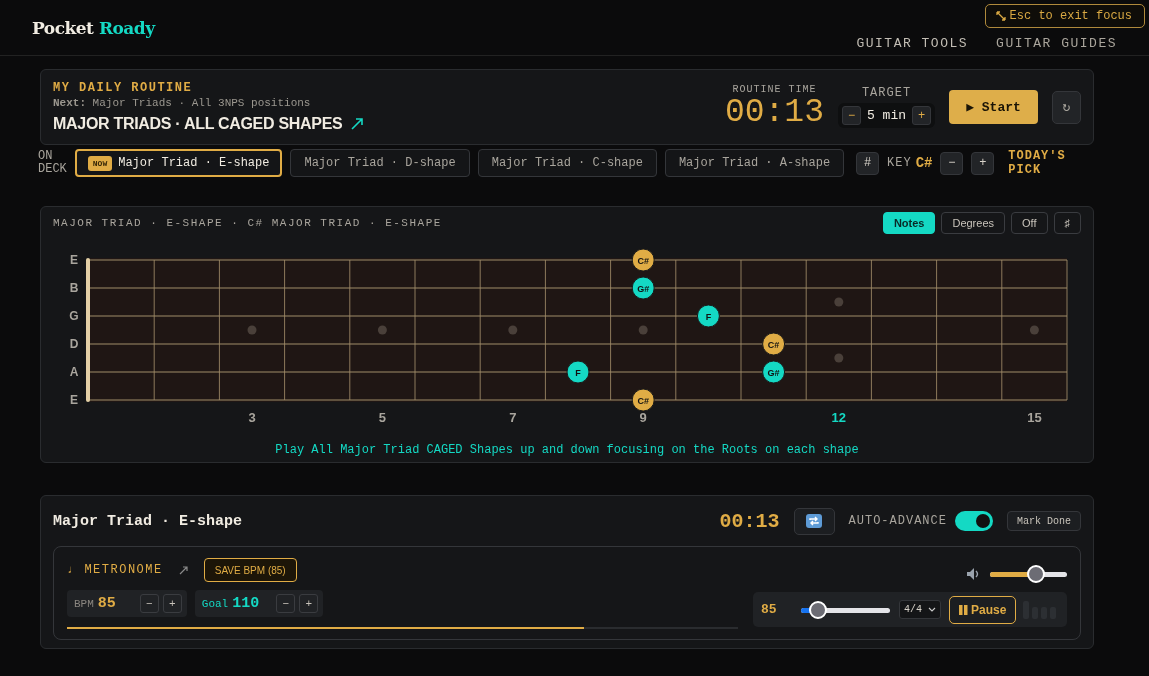  Describe the element at coordinates (973, 223) in the screenshot. I see `mode-tab: Degrees` at that location.